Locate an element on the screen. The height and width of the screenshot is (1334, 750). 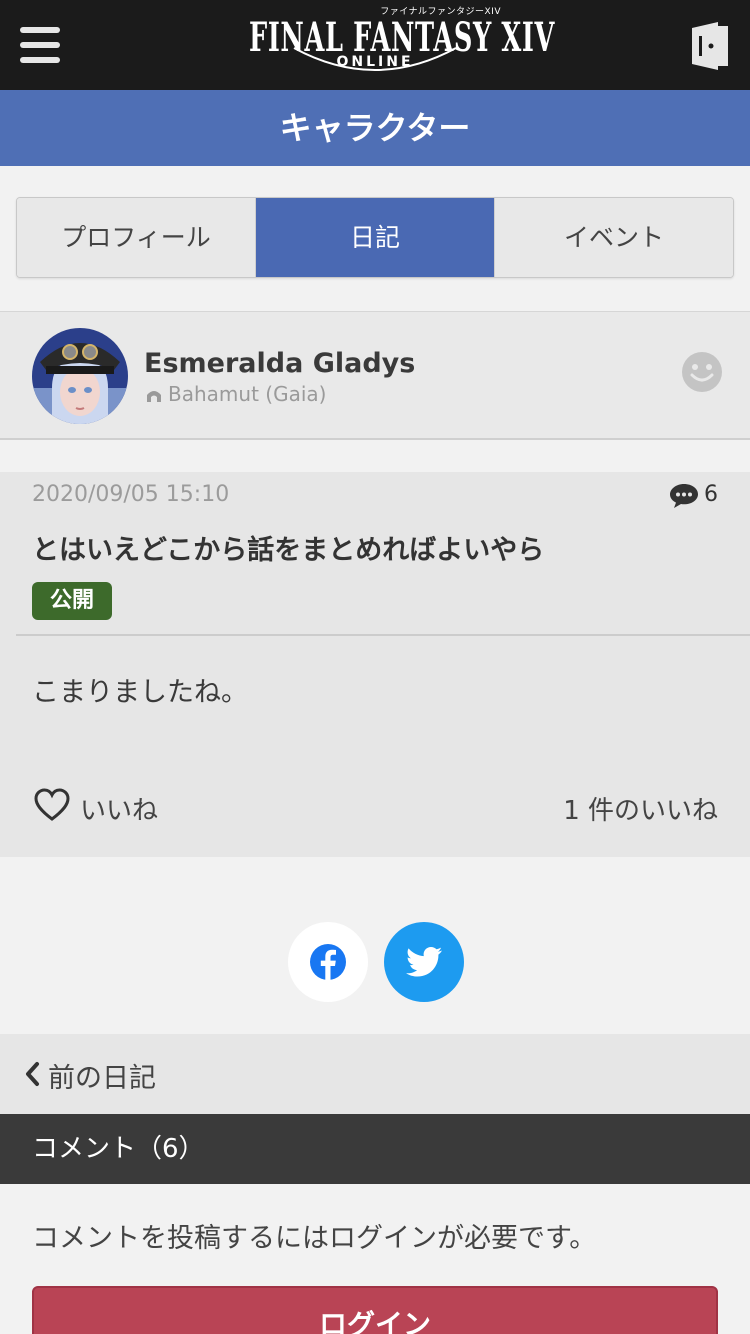
login-required-note: コメントを投稿するにはログインが必要です。 is located at coordinates (314, 1238).